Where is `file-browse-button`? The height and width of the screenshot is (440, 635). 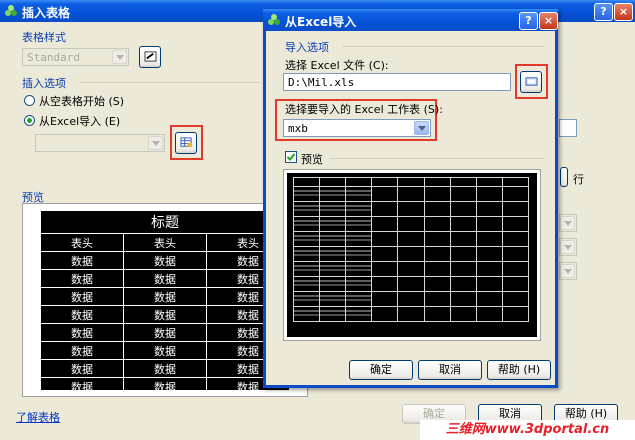
file-browse-button is located at coordinates (531, 82).